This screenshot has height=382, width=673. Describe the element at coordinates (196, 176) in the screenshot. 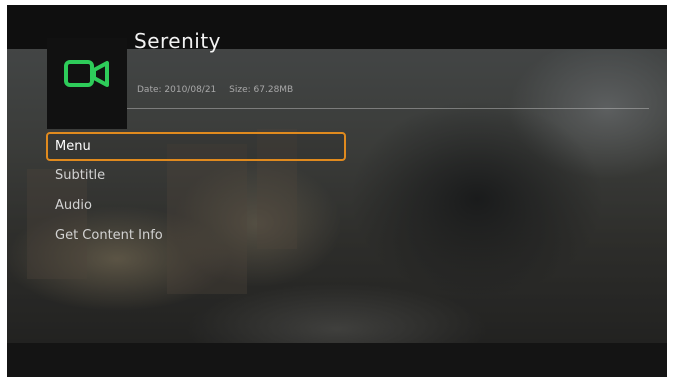

I see `menu-item-subtitle: Subtitle` at that location.